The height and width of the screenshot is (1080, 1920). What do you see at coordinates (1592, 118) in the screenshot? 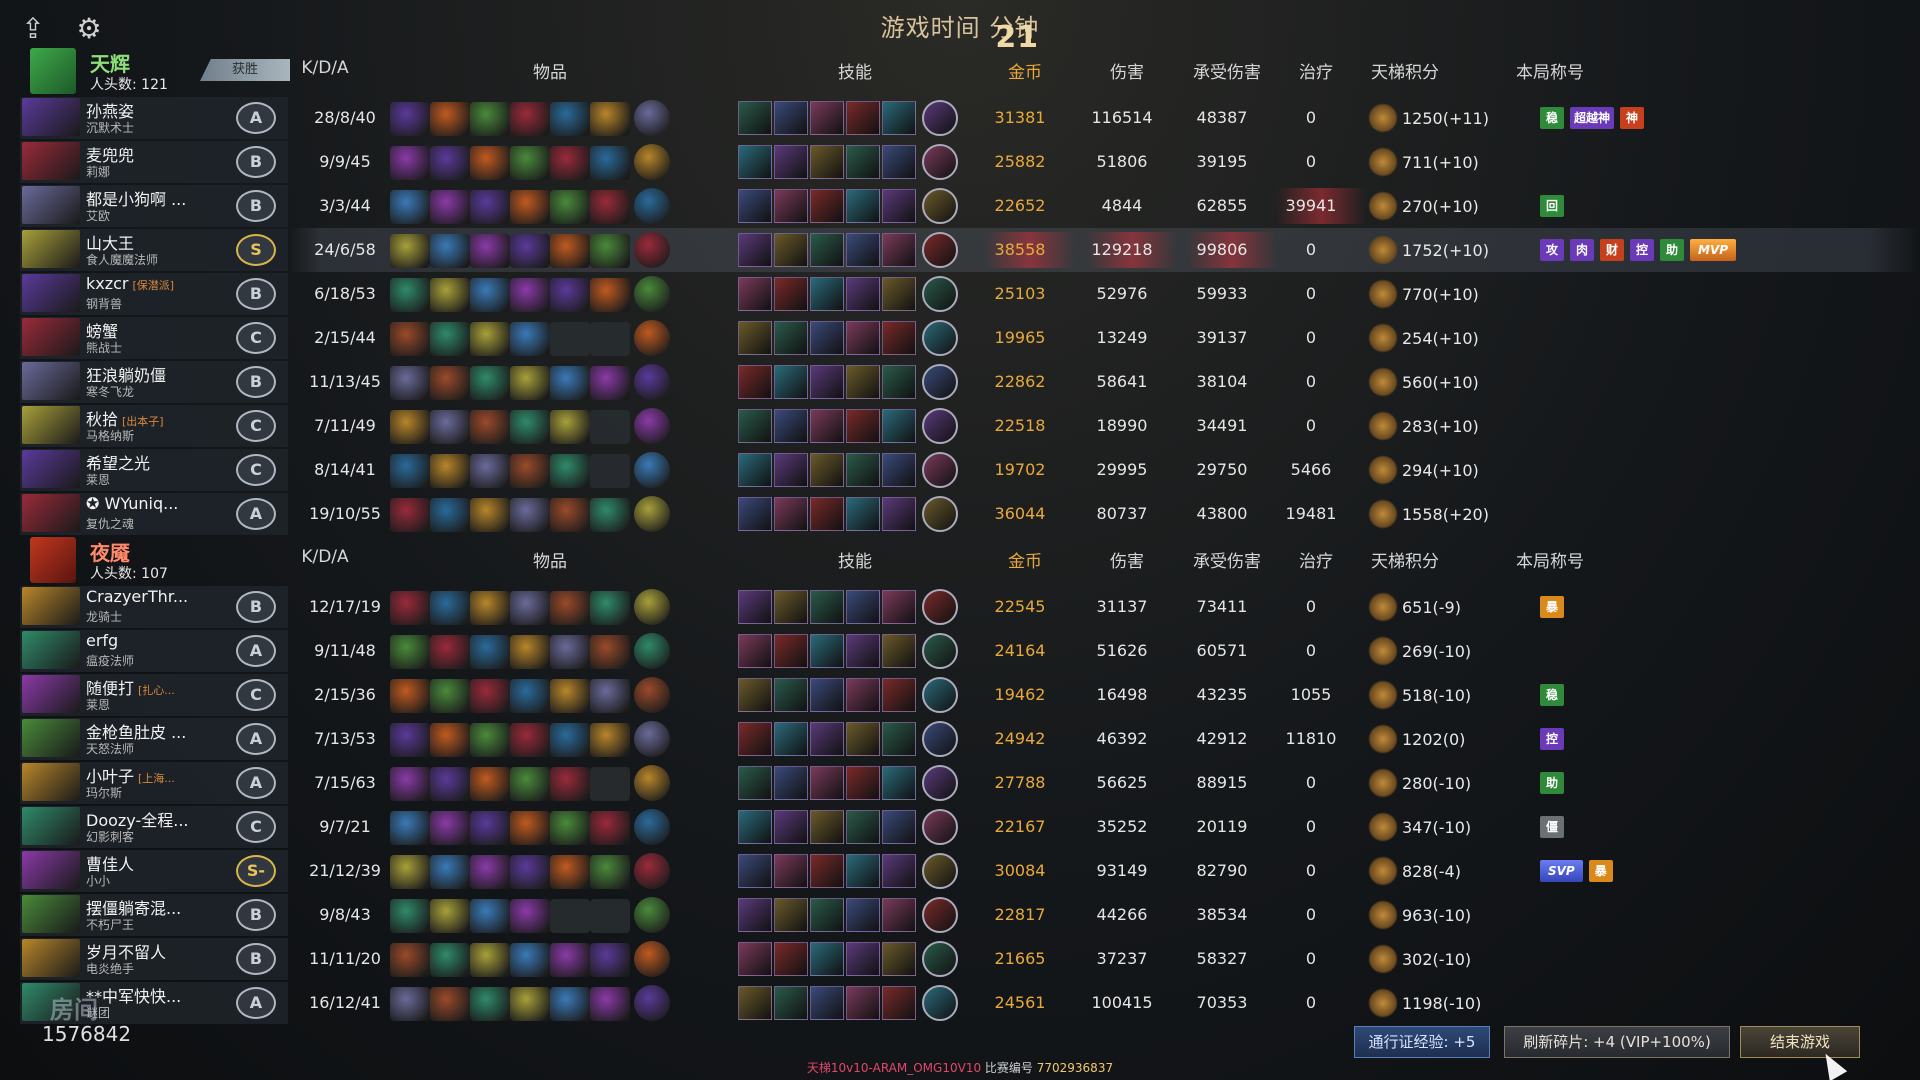
I see `title-badge: 超越神` at bounding box center [1592, 118].